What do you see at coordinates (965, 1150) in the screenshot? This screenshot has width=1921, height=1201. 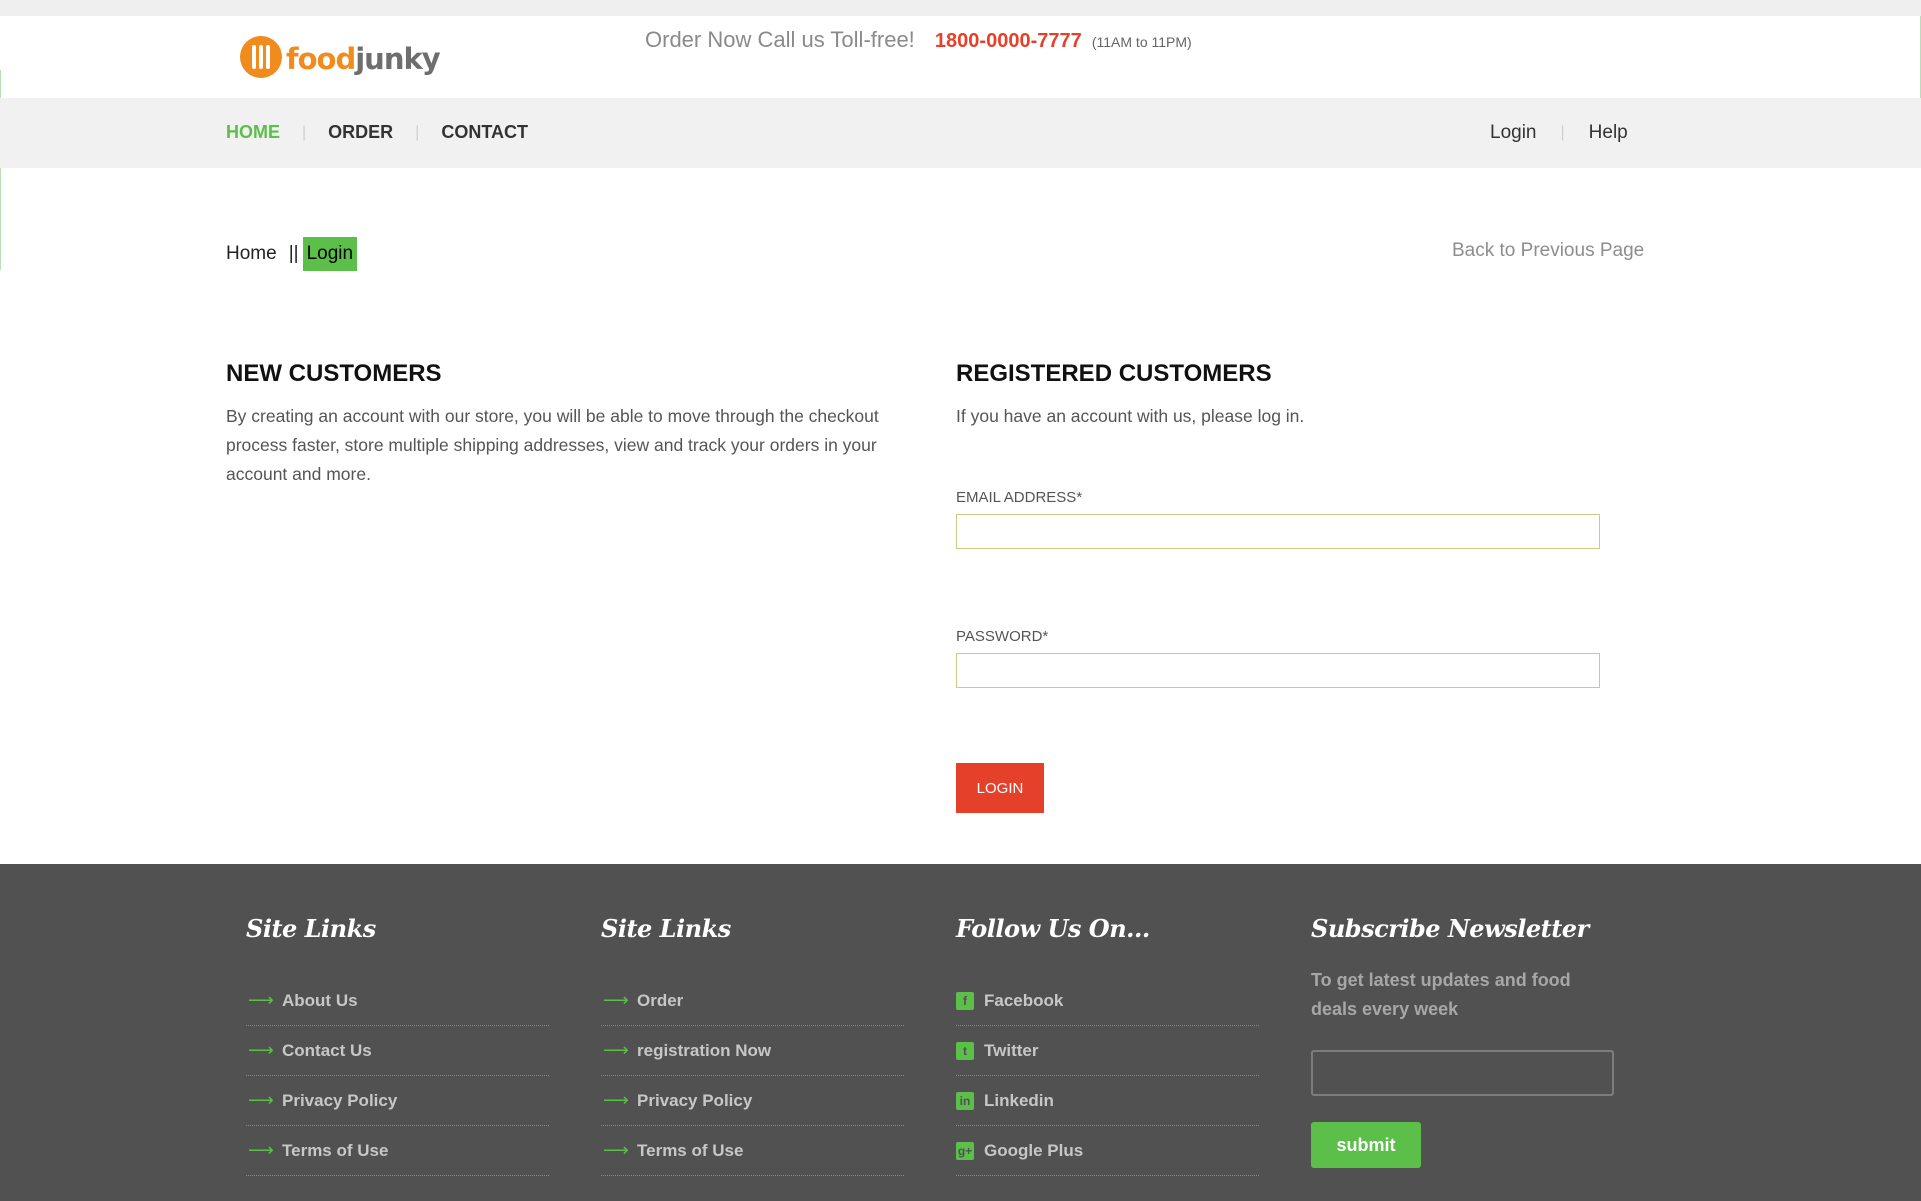 I see `google-plus-icon: g+` at bounding box center [965, 1150].